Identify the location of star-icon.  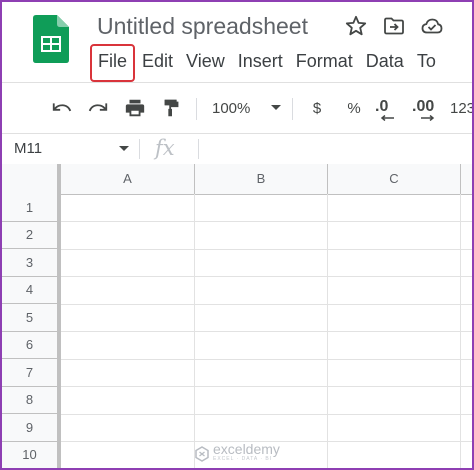
(356, 26).